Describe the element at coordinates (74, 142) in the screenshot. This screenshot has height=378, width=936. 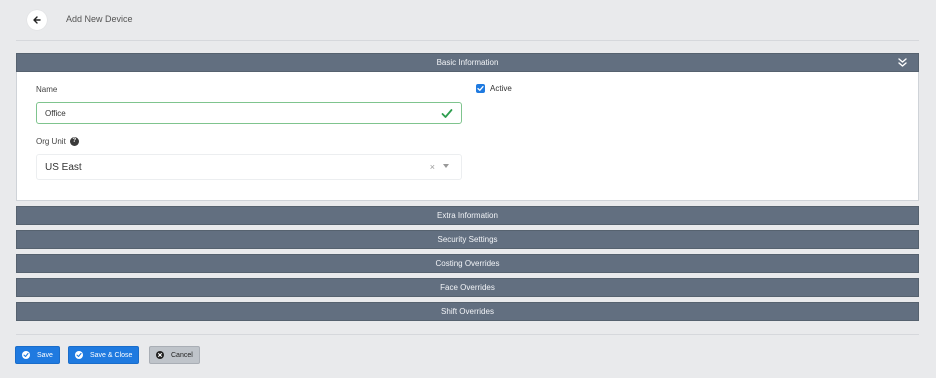
I see `help-icon: ?` at that location.